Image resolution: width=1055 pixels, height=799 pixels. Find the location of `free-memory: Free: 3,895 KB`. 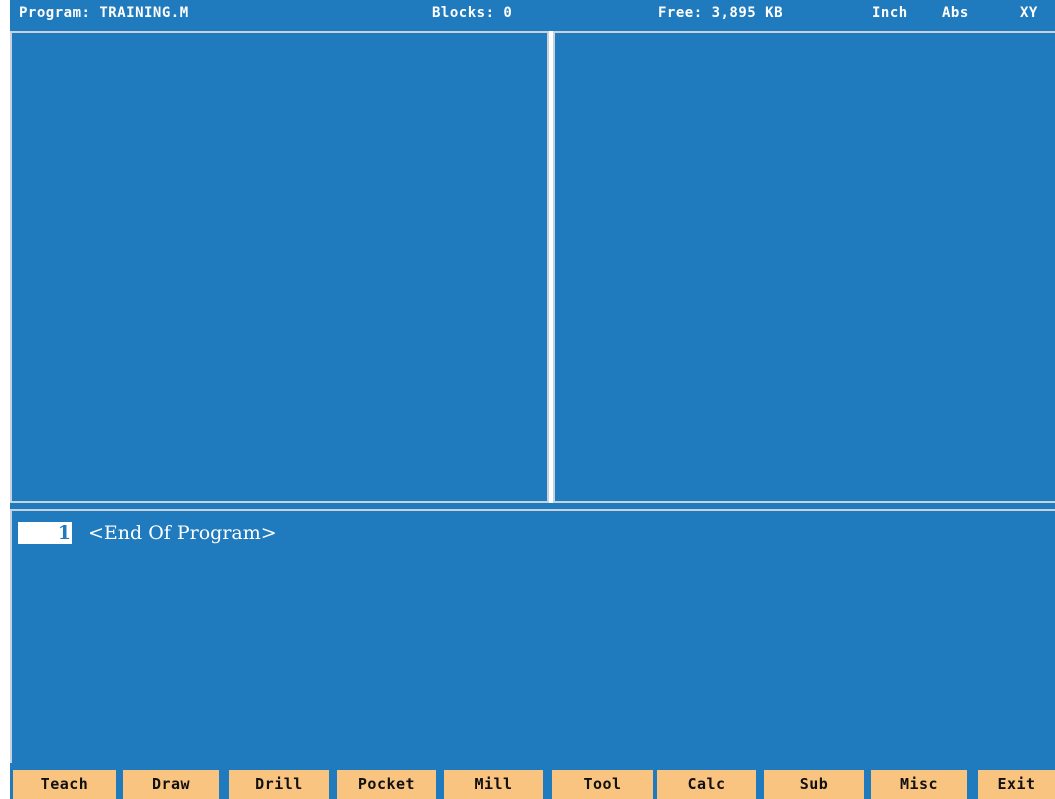

free-memory: Free: 3,895 KB is located at coordinates (721, 13).